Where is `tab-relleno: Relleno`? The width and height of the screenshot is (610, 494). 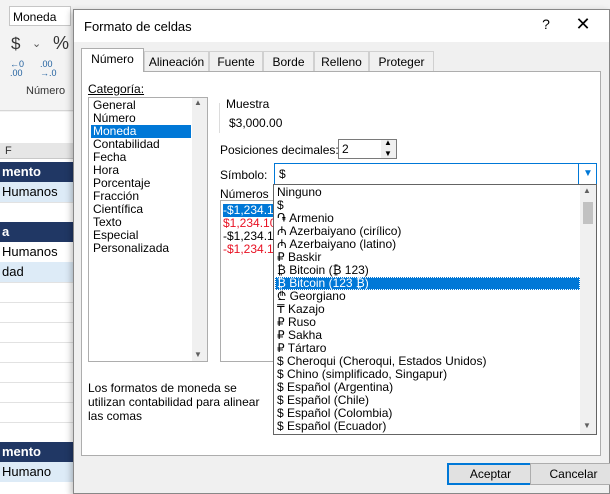 tab-relleno: Relleno is located at coordinates (341, 61).